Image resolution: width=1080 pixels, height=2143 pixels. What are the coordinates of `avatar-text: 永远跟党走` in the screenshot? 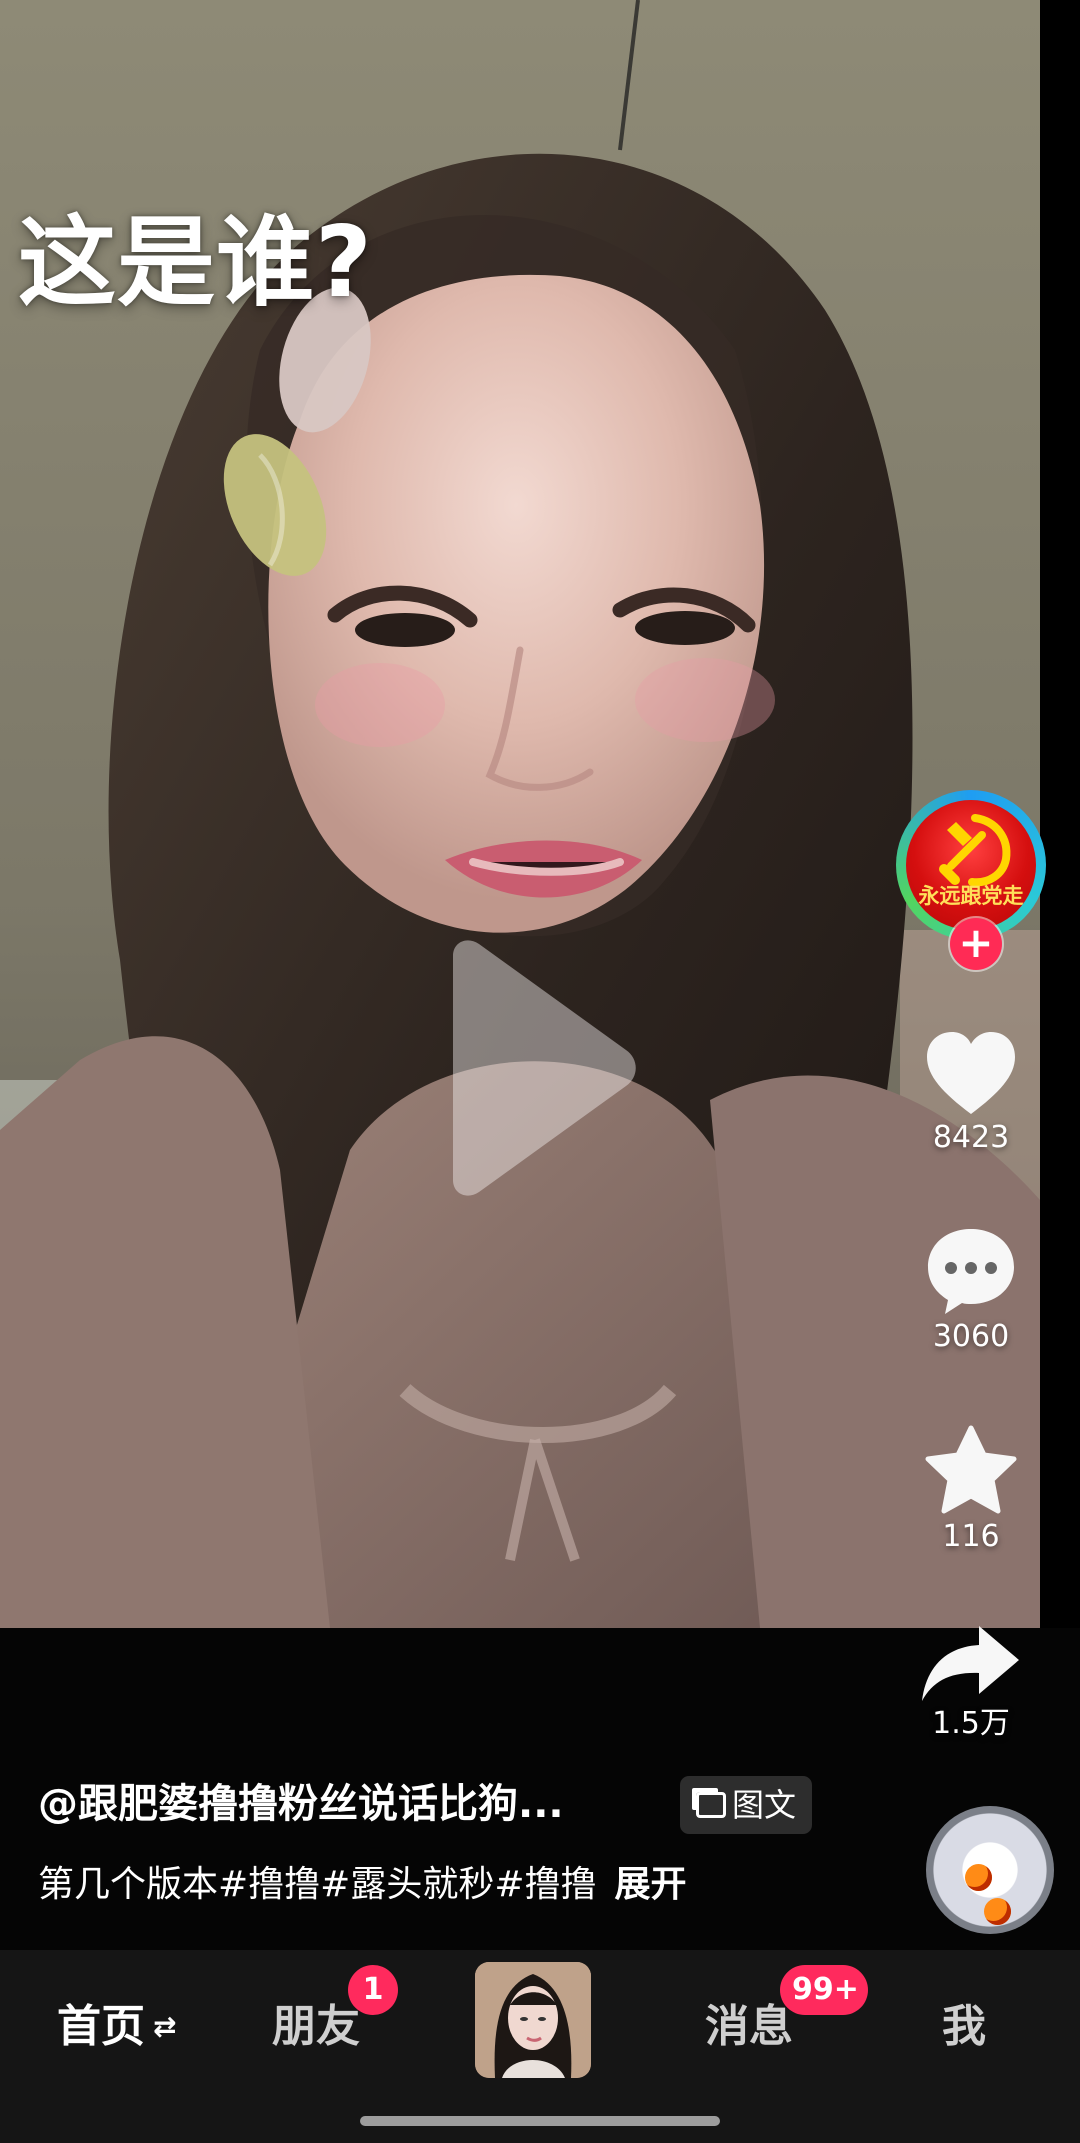 It's located at (971, 895).